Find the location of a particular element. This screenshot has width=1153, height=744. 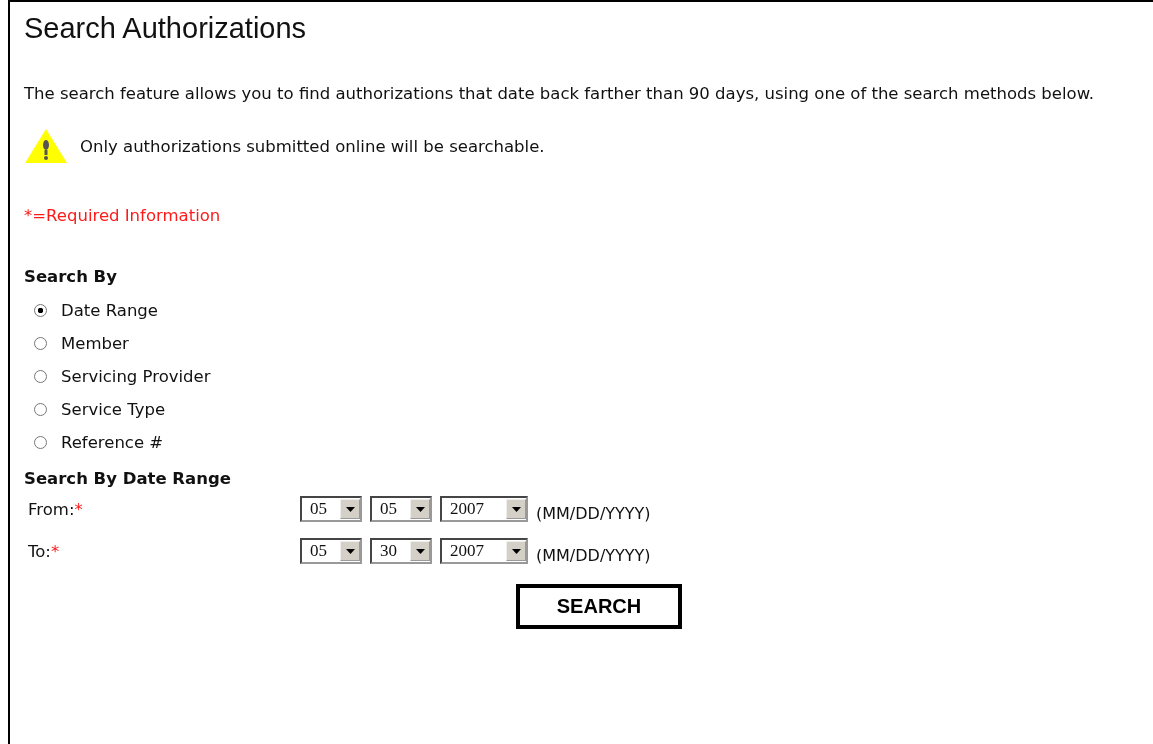

page-title: Search Authorizations is located at coordinates (166, 28).